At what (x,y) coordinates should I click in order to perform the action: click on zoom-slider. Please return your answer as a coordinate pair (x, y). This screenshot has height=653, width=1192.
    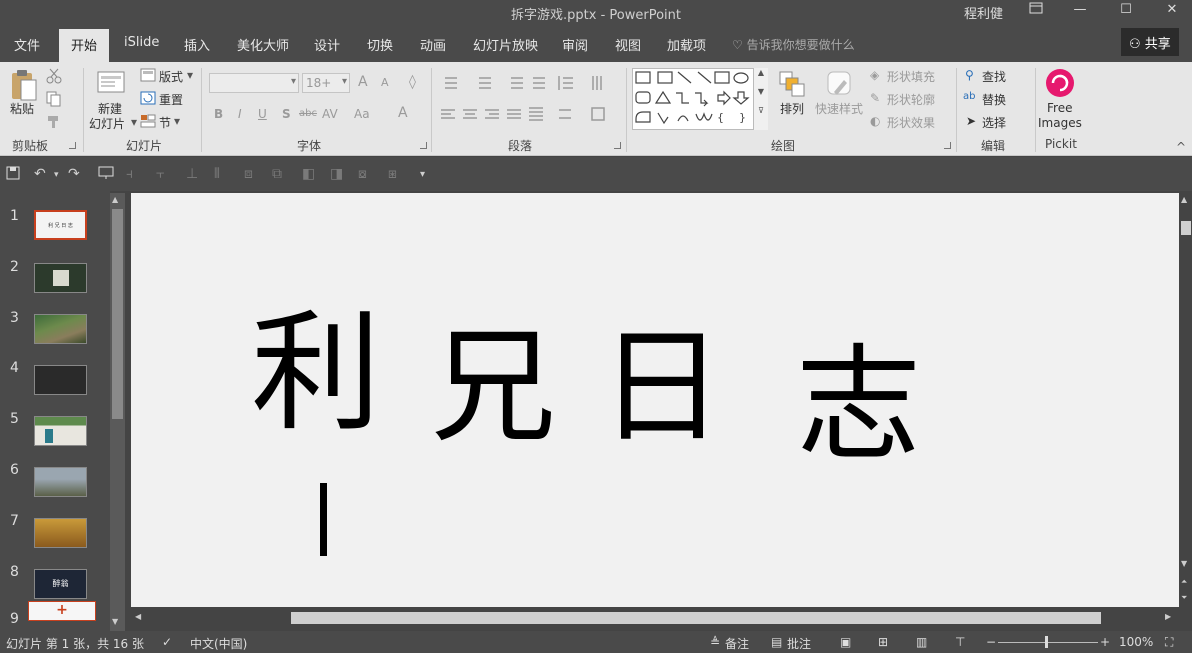
    Looking at the image, I should click on (1048, 642).